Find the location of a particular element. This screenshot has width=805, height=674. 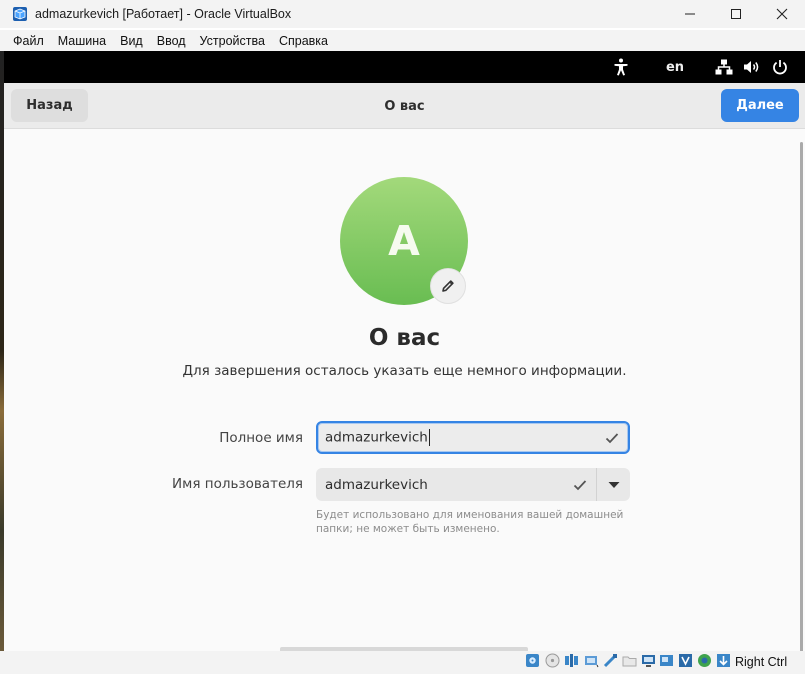

scrollbar is located at coordinates (801, 396).